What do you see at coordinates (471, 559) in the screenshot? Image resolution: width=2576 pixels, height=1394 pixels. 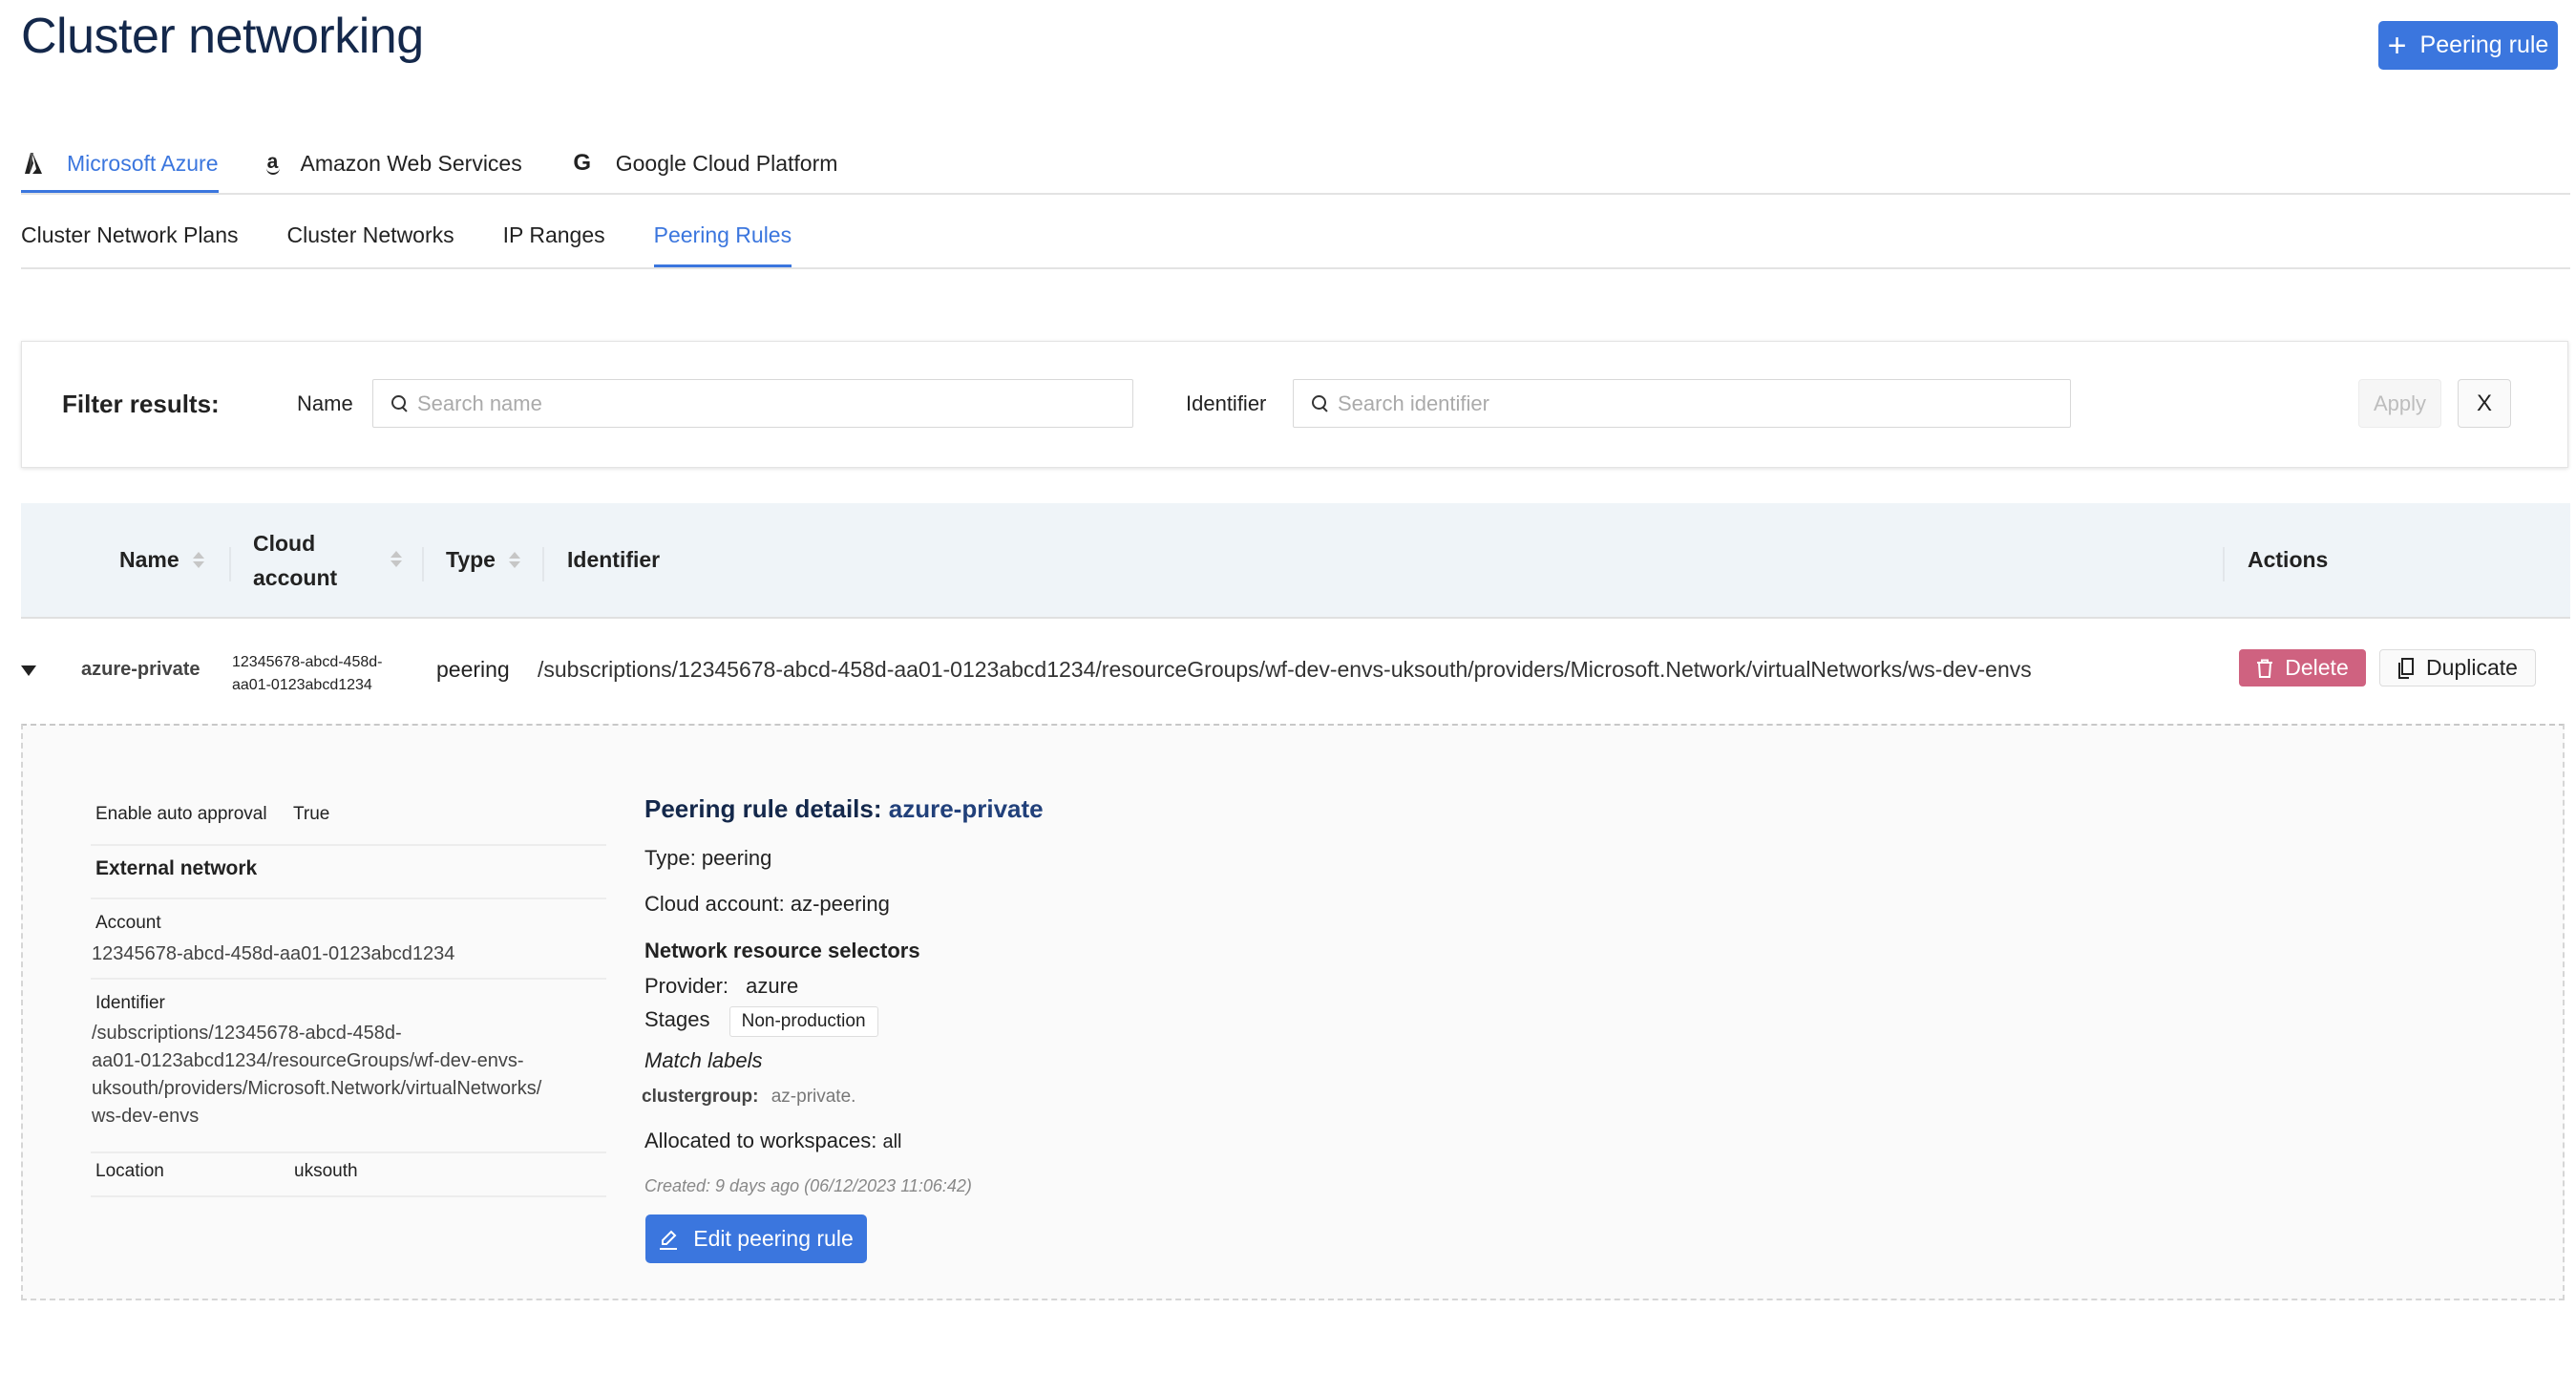 I see `column-label: Type` at bounding box center [471, 559].